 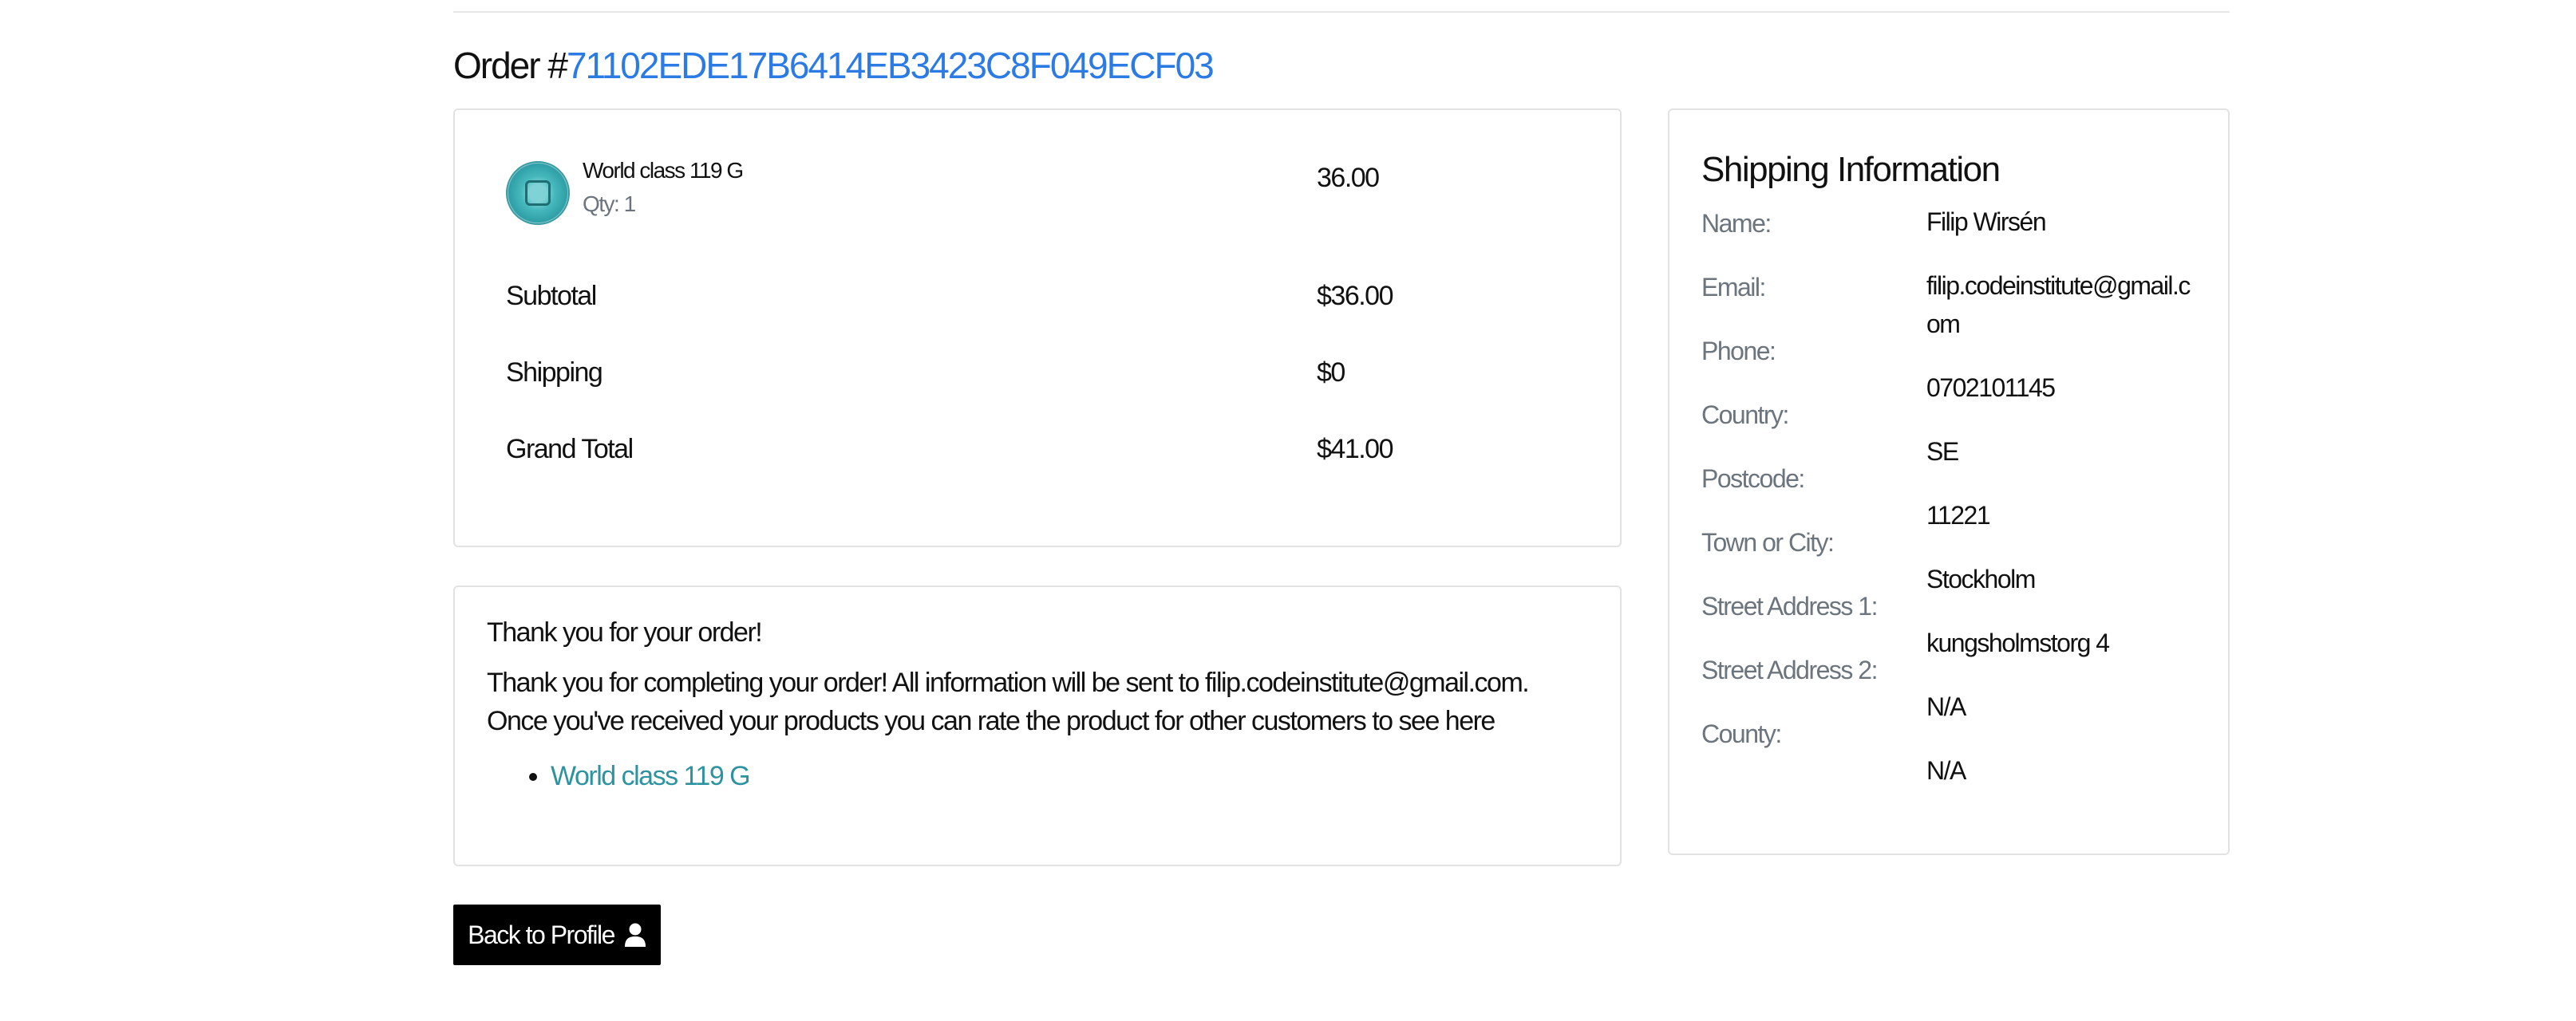 I want to click on phone-value: 0702101145, so click(x=1991, y=387).